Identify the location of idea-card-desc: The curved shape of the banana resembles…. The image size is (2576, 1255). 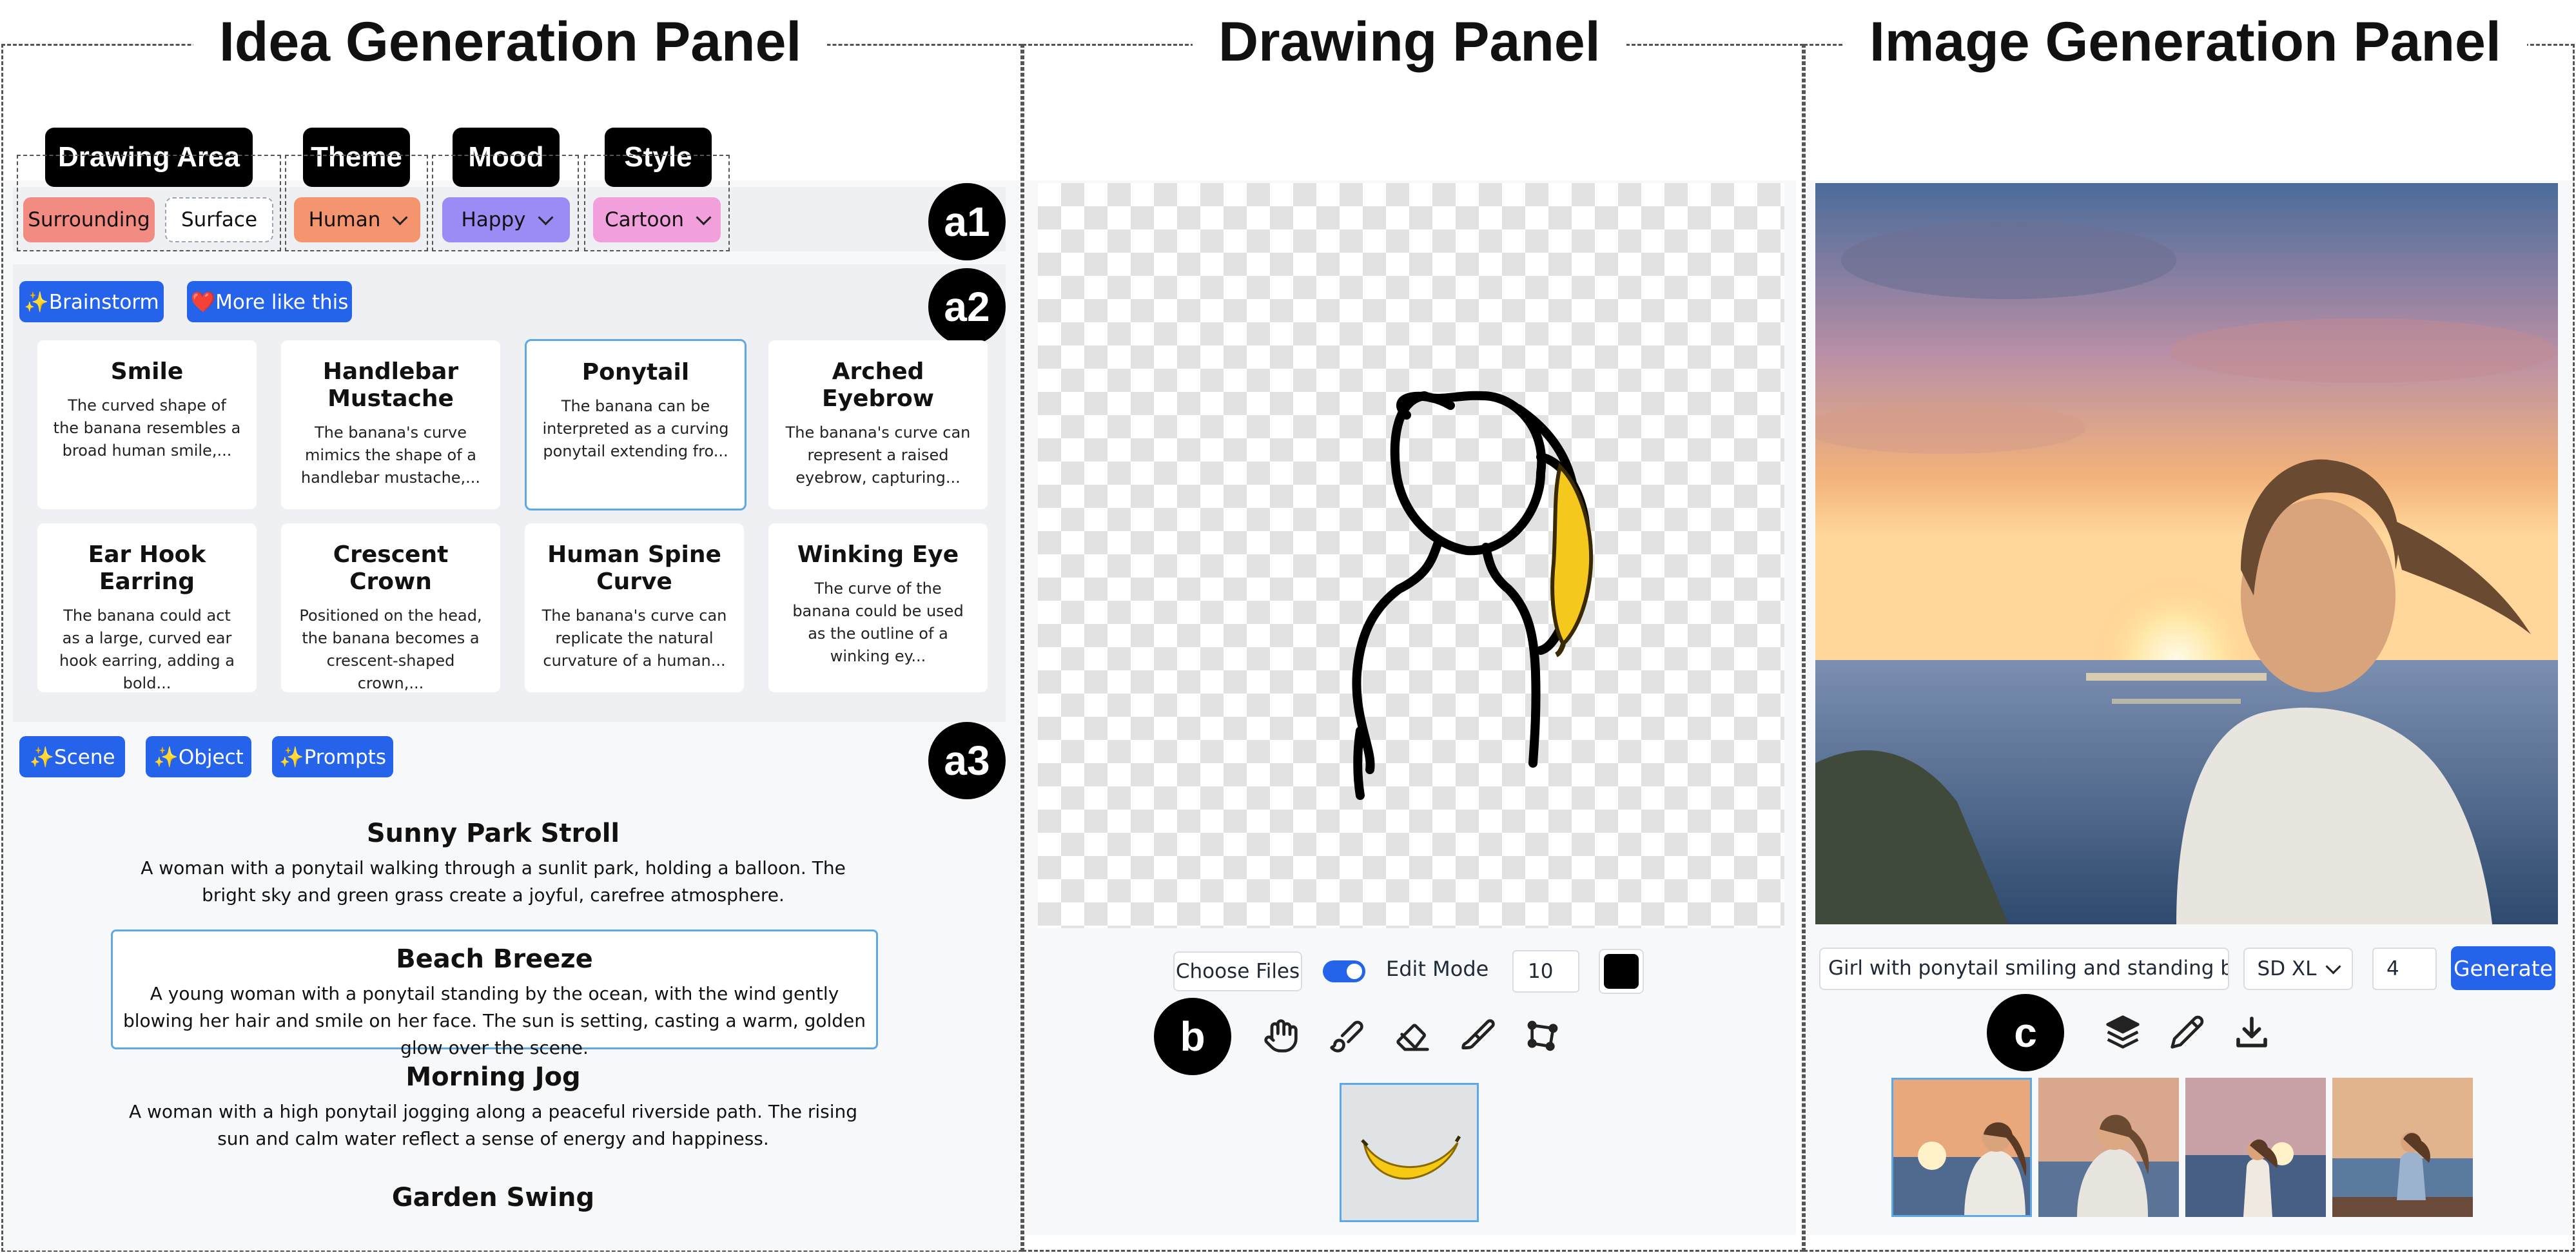
(147, 428).